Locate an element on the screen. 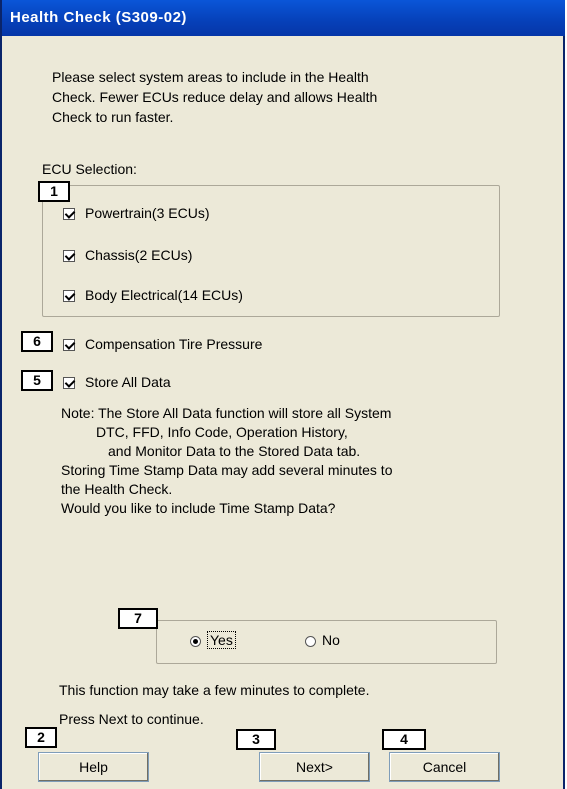 The width and height of the screenshot is (567, 789). intro-line-3: Check to run faster. is located at coordinates (113, 117).